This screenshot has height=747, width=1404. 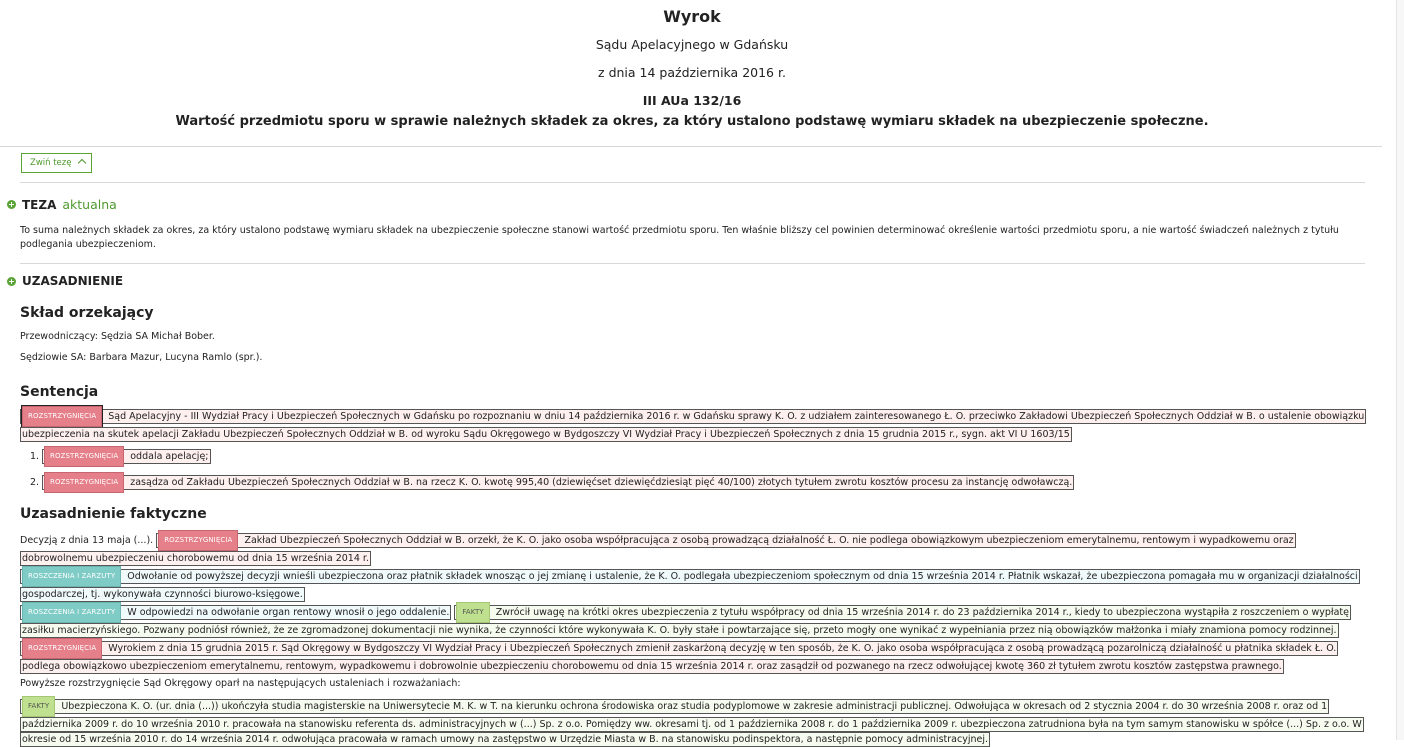 I want to click on thesis-heading: TEZA, so click(x=39, y=204).